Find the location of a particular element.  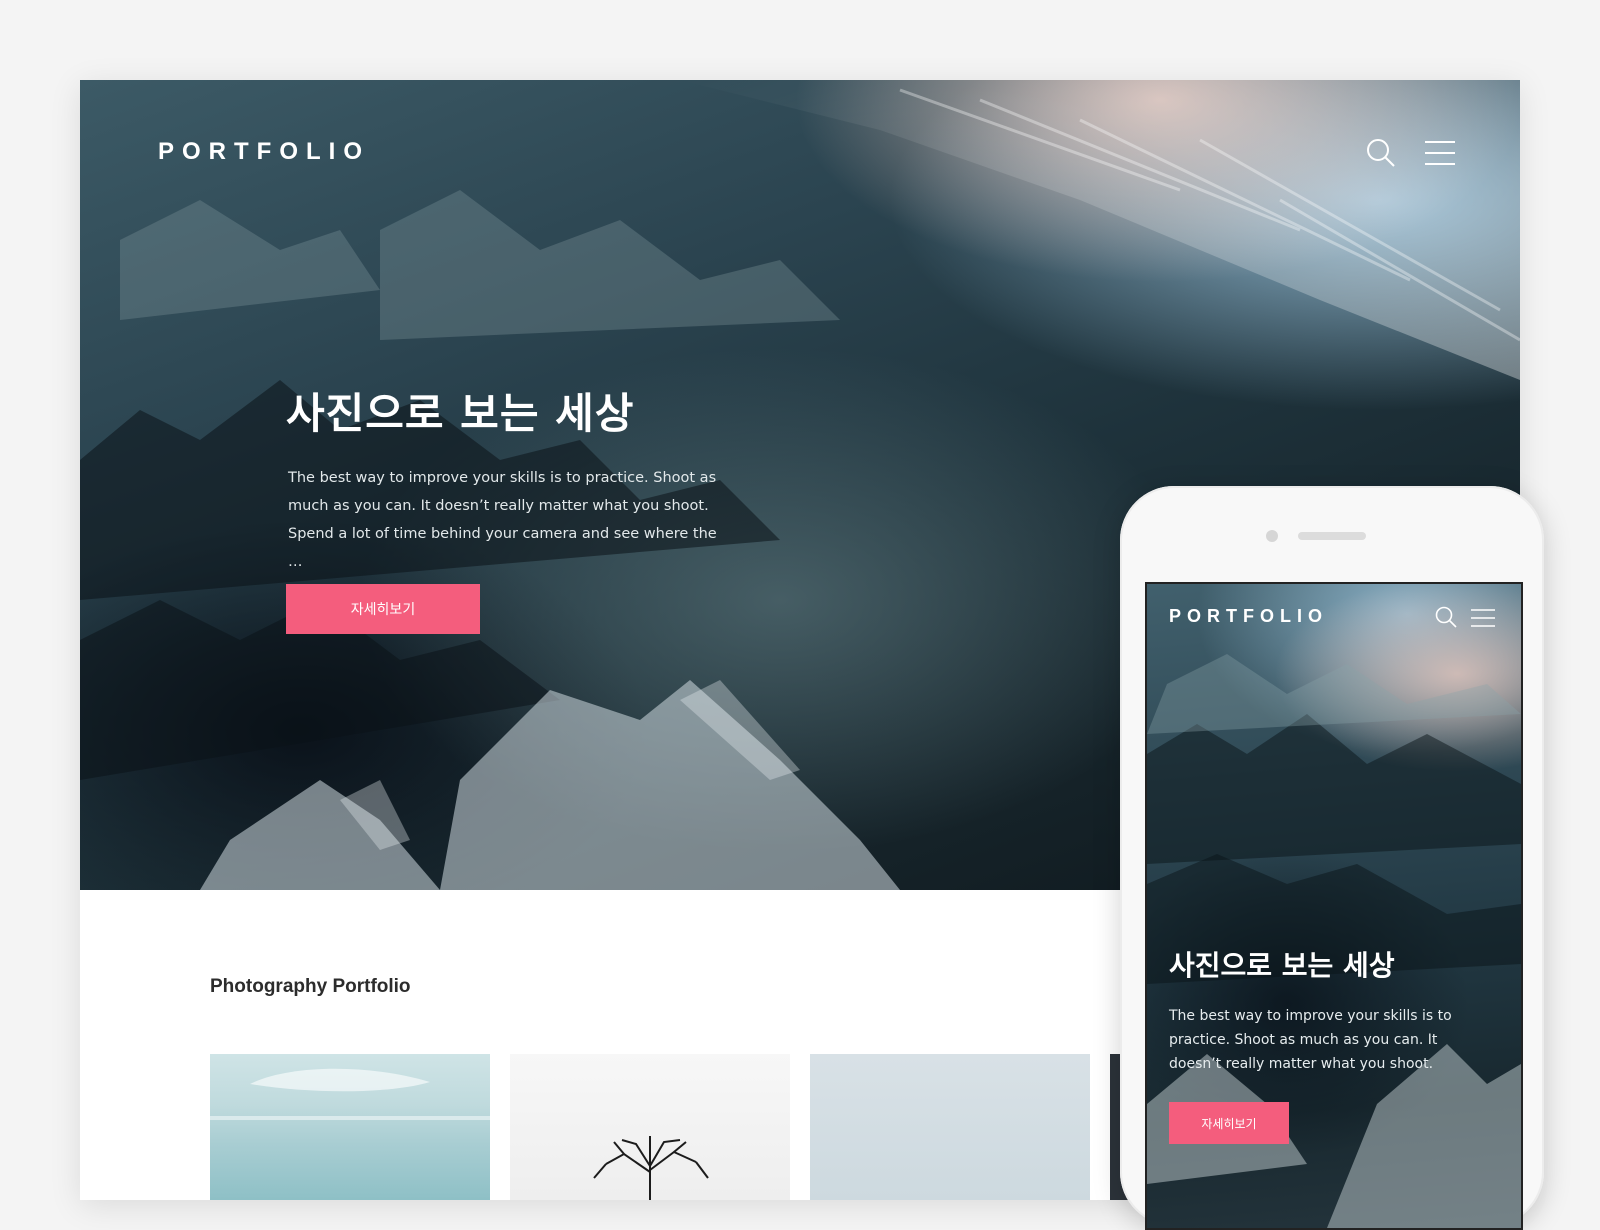

portfolio-thumbnail-sky is located at coordinates (950, 1127).